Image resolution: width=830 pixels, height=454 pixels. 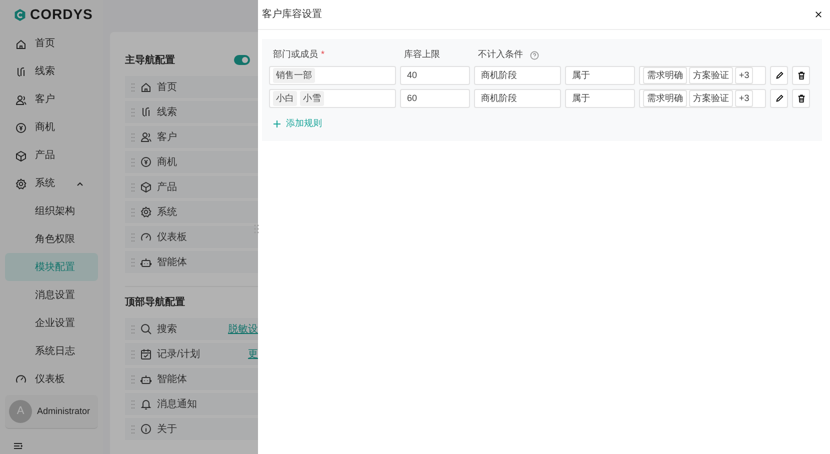 I want to click on close-button, so click(x=818, y=14).